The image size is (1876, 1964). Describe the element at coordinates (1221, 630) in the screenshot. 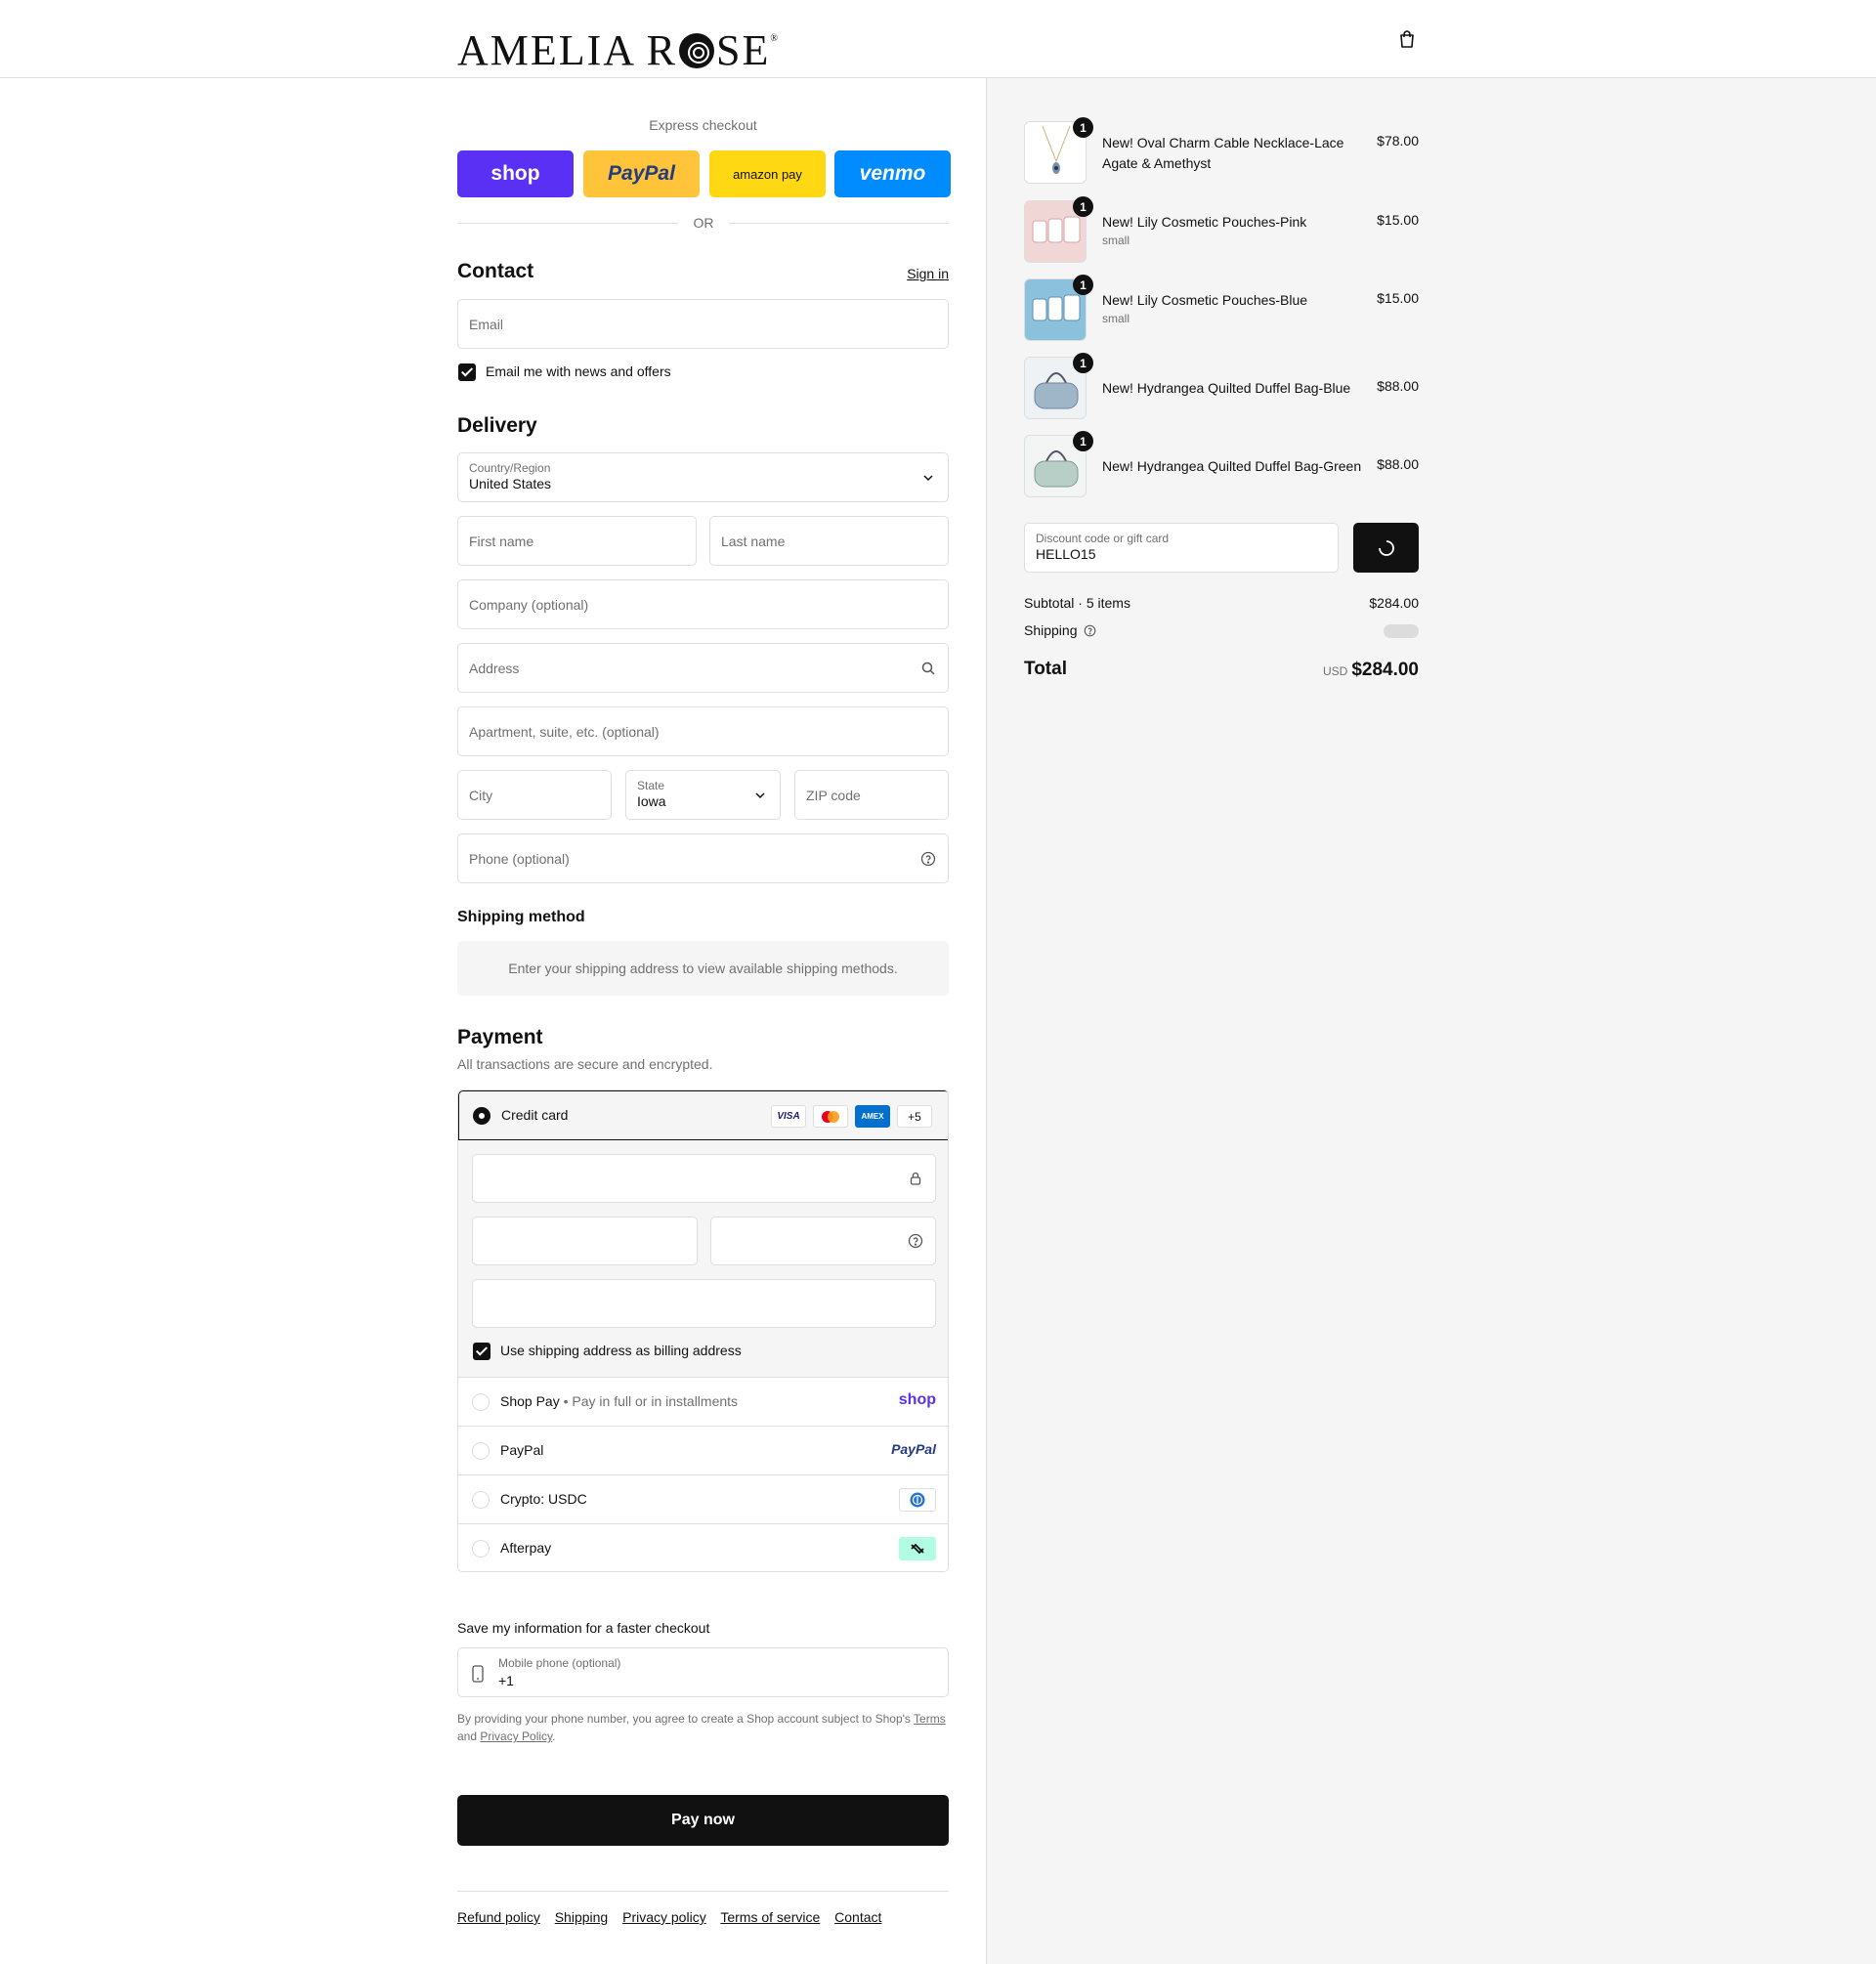

I see `shipping-row: Shipping` at that location.